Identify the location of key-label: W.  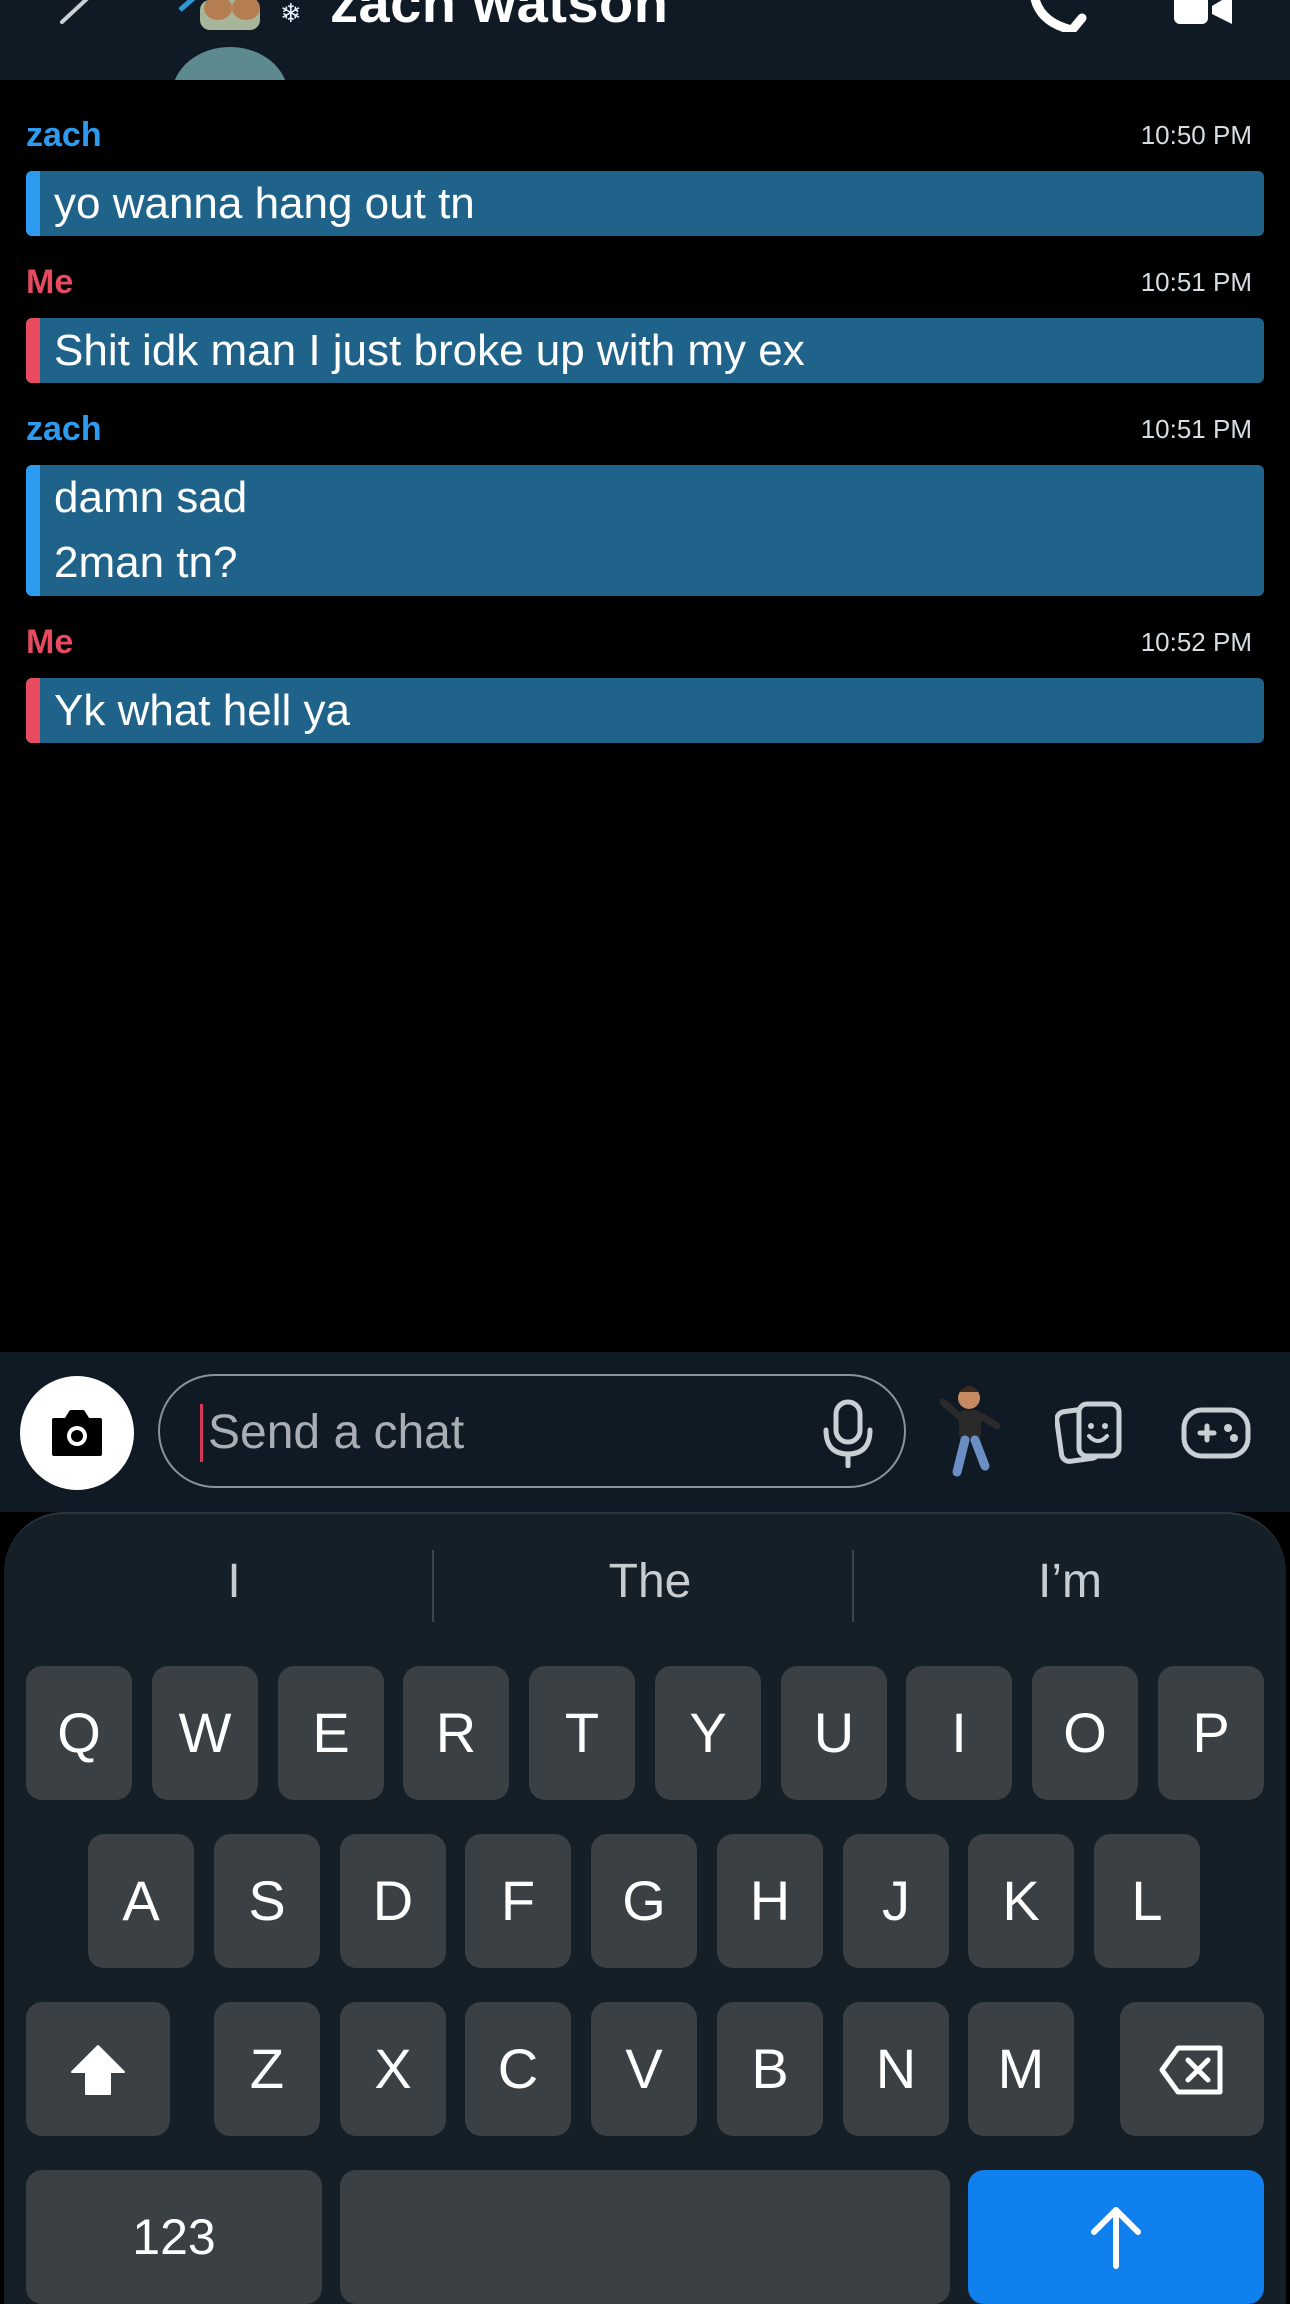
(205, 1732).